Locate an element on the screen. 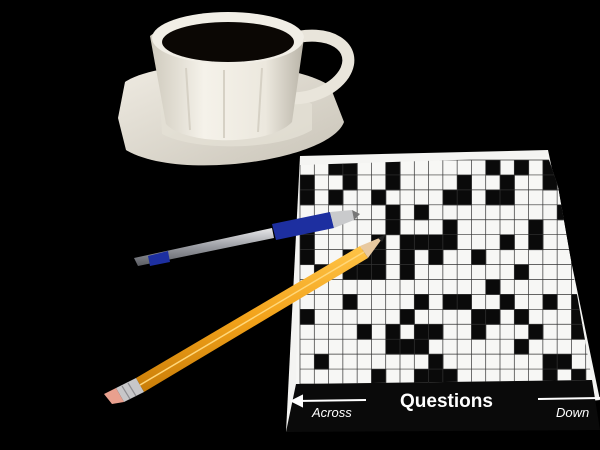 This screenshot has width=600, height=450. down-label: Down is located at coordinates (573, 412).